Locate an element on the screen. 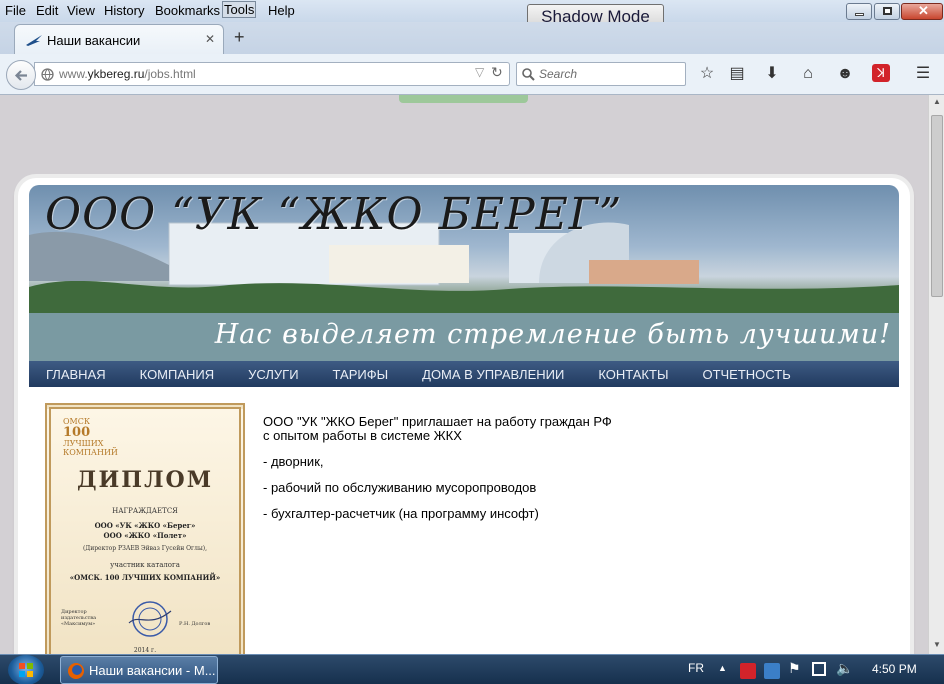  menu-edit: Edit is located at coordinates (47, 10).